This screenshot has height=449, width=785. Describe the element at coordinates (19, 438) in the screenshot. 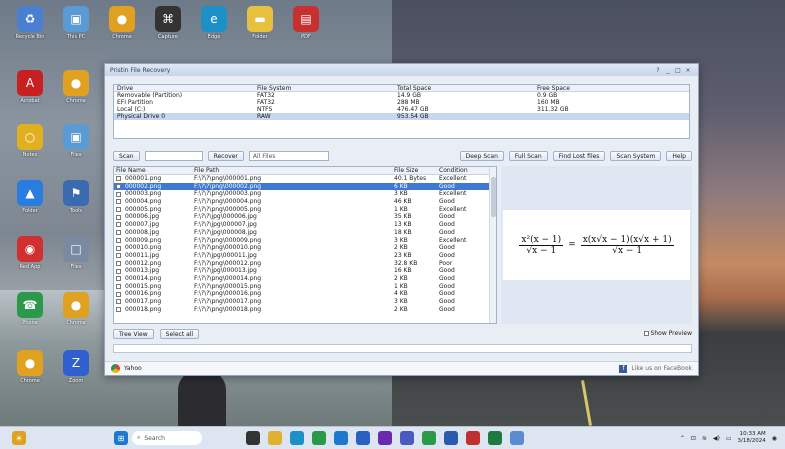

I see `widgets-icon: ☀` at that location.